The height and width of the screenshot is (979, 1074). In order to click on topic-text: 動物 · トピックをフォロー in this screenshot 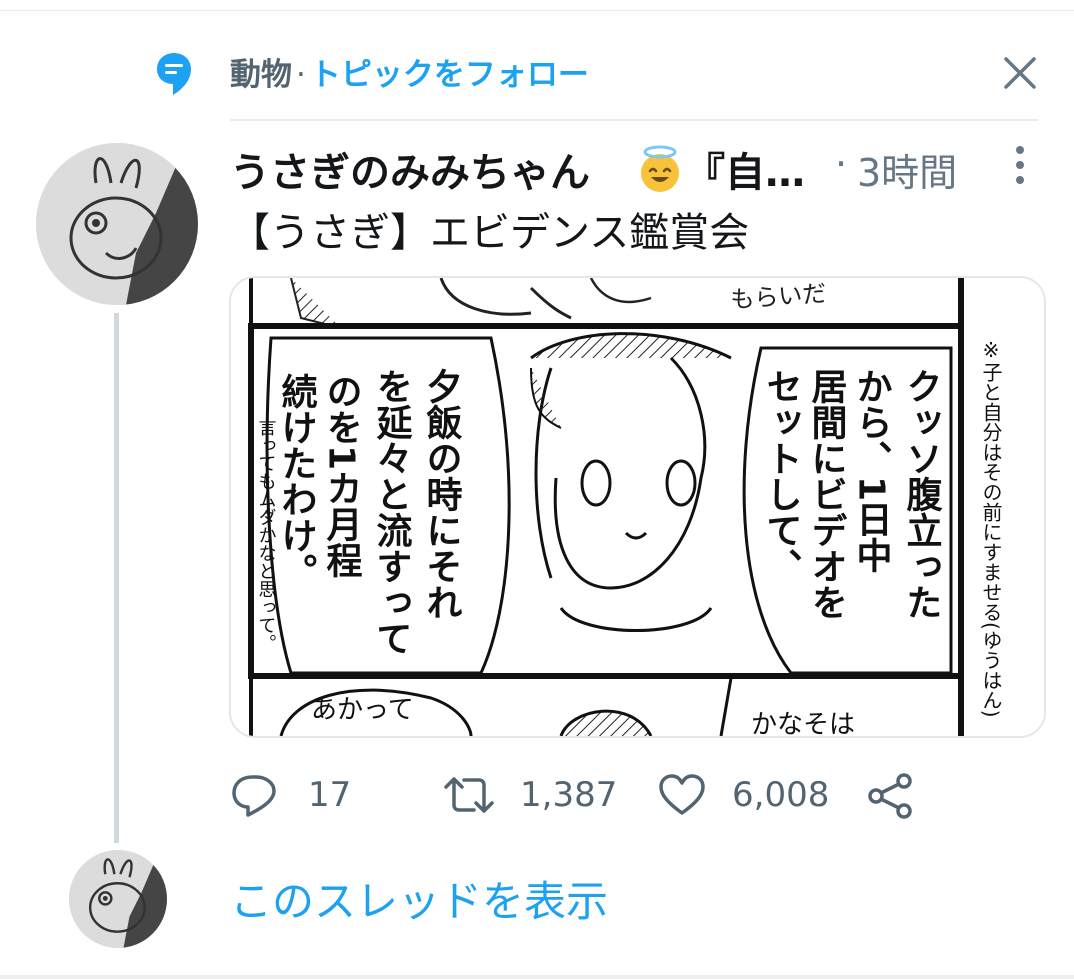, I will do `click(409, 71)`.